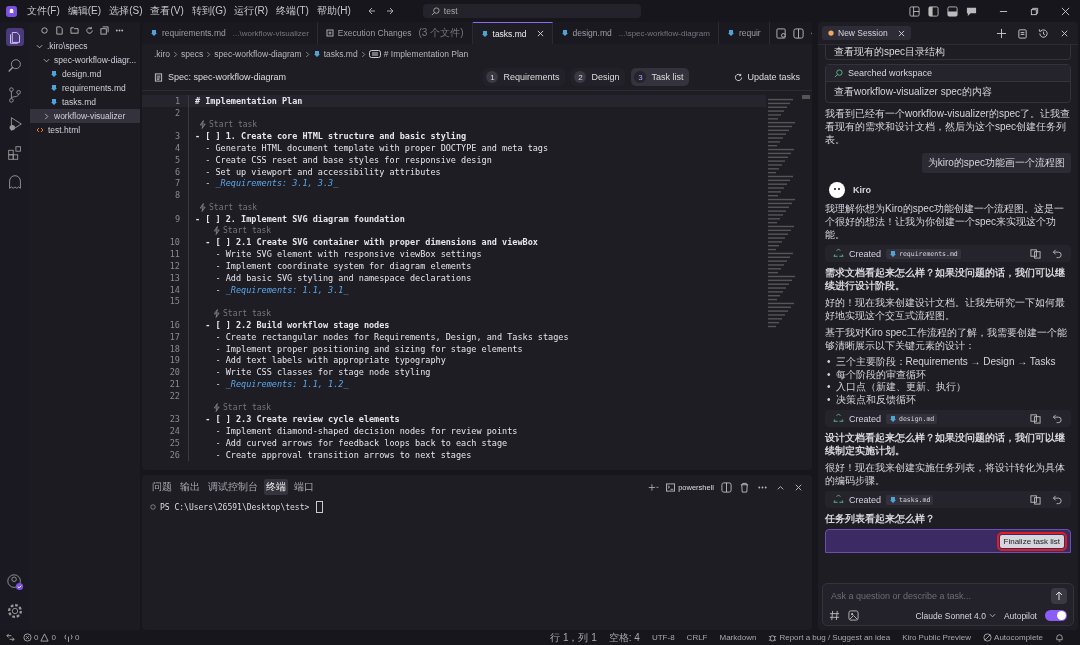  What do you see at coordinates (84, 11) in the screenshot?
I see `menu-item: 编辑(E)` at bounding box center [84, 11].